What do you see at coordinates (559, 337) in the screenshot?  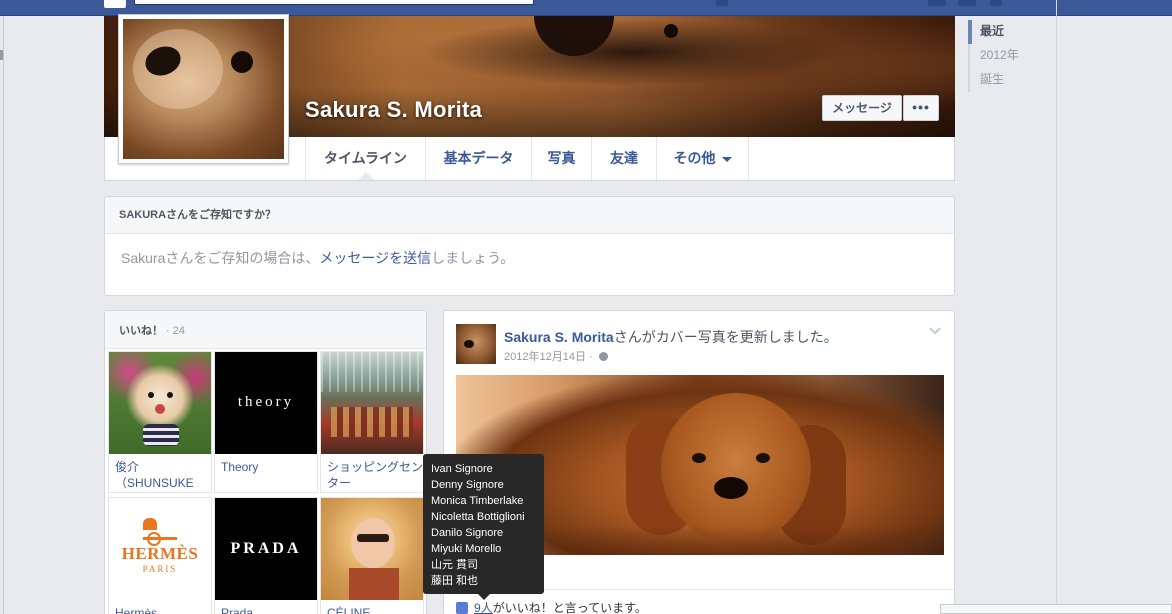 I see `post-author-link: Sakura S. Morita` at bounding box center [559, 337].